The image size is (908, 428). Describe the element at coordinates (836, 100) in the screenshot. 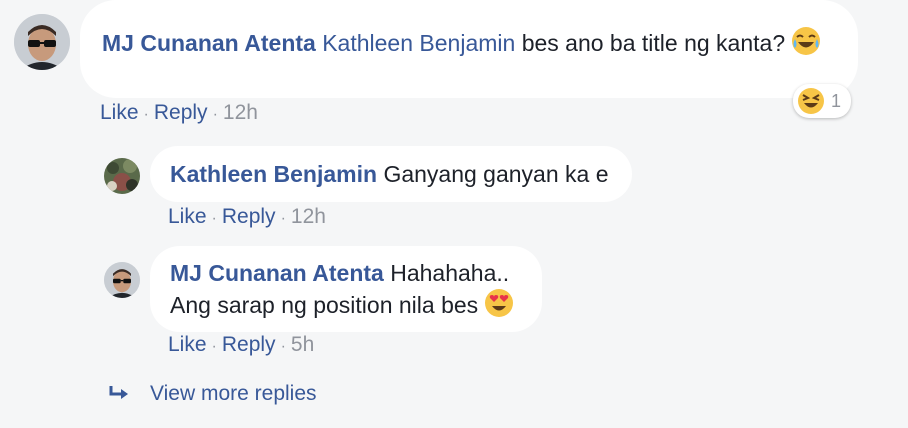

I see `reaction-count: 1` at that location.